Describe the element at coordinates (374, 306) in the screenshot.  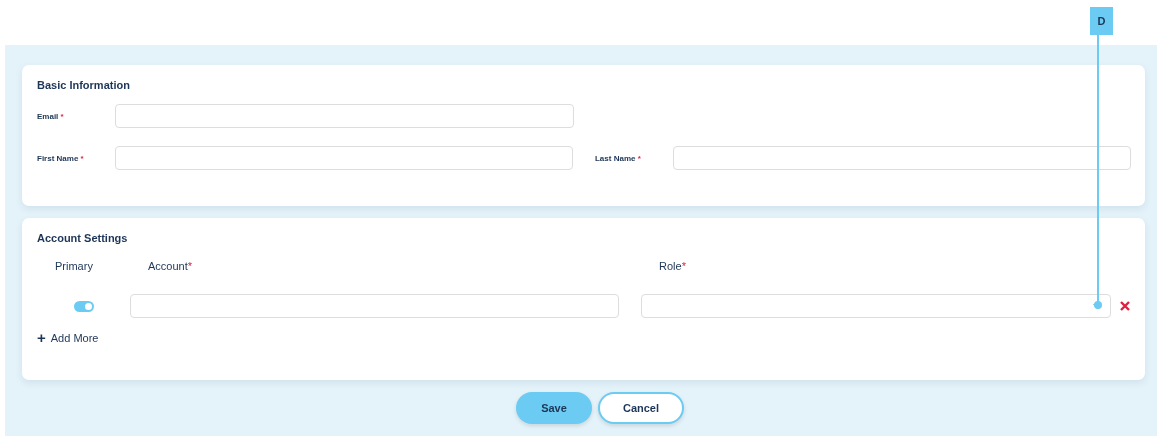
I see `account-input` at that location.